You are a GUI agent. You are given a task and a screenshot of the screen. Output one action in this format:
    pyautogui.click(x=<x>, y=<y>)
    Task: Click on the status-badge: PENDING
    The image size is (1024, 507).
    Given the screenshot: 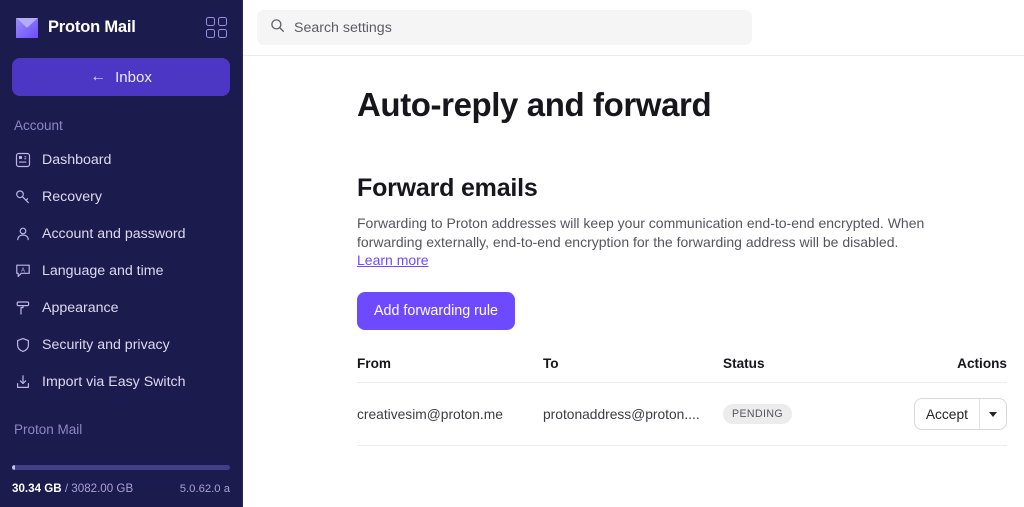 What is the action you would take?
    pyautogui.click(x=758, y=414)
    